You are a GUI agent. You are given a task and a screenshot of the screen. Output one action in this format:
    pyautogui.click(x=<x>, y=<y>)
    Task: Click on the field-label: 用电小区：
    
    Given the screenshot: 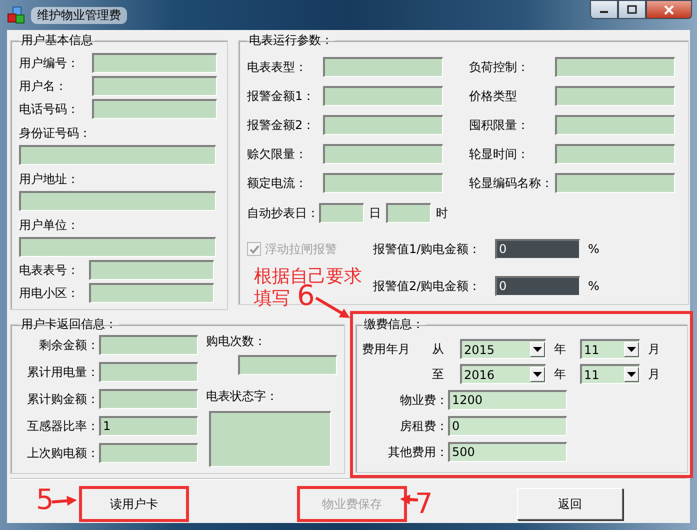 What is the action you would take?
    pyautogui.click(x=49, y=293)
    